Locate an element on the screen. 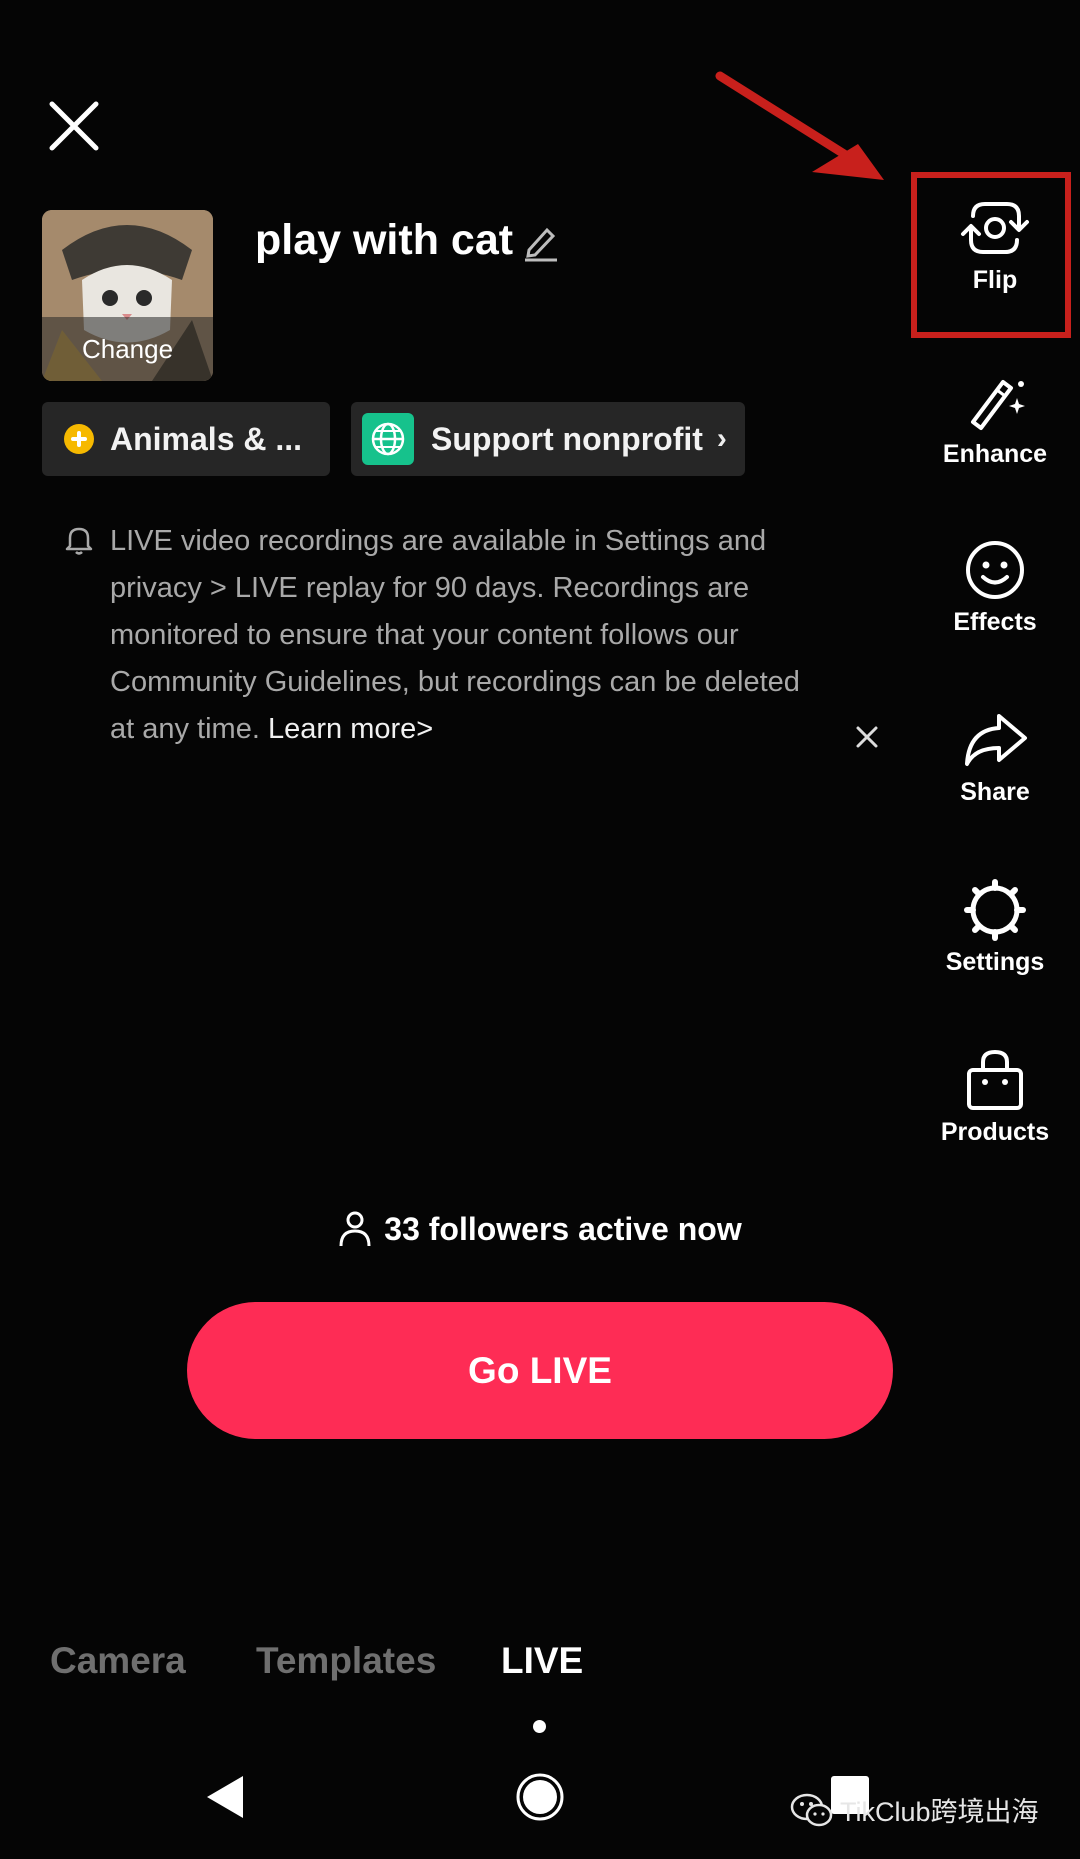 This screenshot has width=1080, height=1859. chevron-right-icon: › is located at coordinates (721, 438).